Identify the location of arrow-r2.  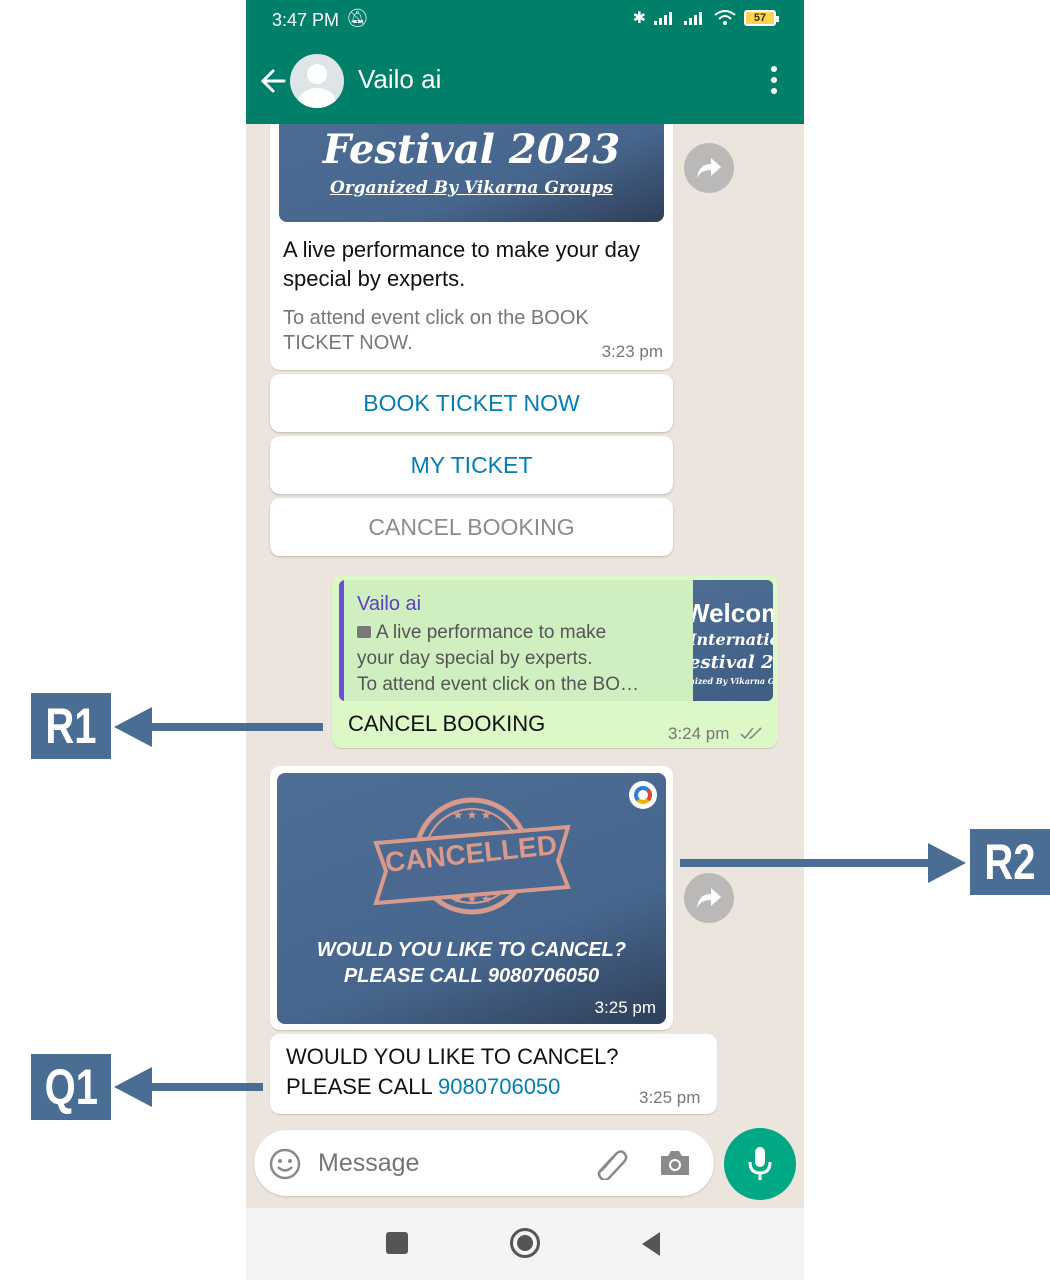
(823, 863).